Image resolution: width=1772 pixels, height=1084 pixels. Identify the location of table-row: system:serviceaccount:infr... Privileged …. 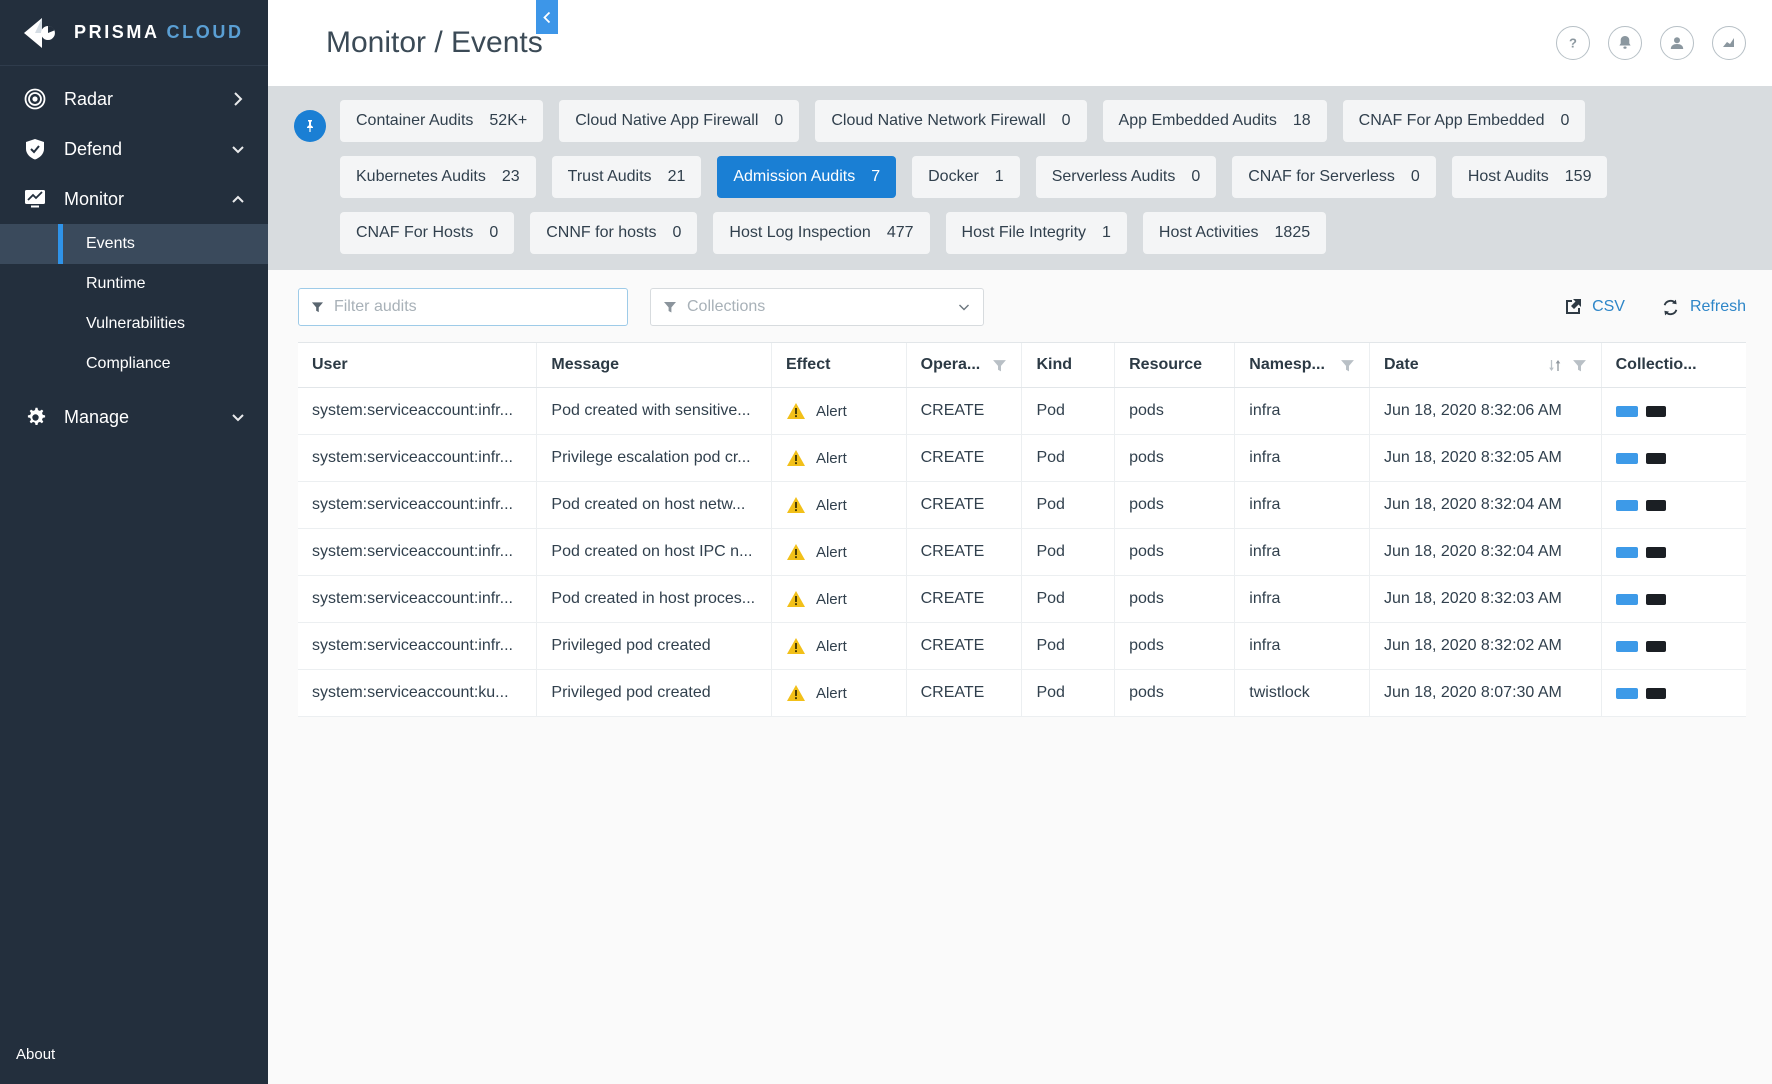
(1022, 646).